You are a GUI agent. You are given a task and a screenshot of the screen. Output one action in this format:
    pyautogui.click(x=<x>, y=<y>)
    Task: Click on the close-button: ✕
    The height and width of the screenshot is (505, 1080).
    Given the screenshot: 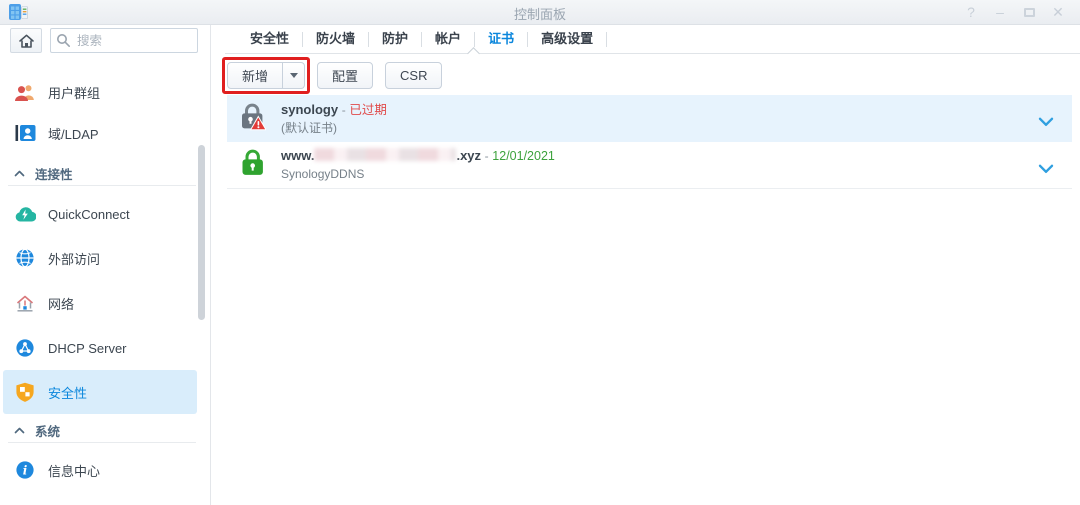 What is the action you would take?
    pyautogui.click(x=1058, y=12)
    